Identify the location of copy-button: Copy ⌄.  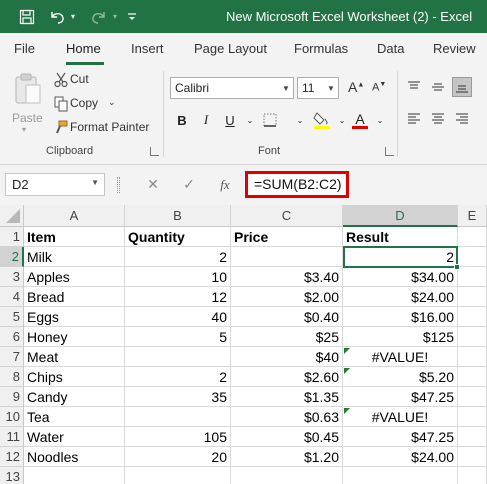
(85, 104).